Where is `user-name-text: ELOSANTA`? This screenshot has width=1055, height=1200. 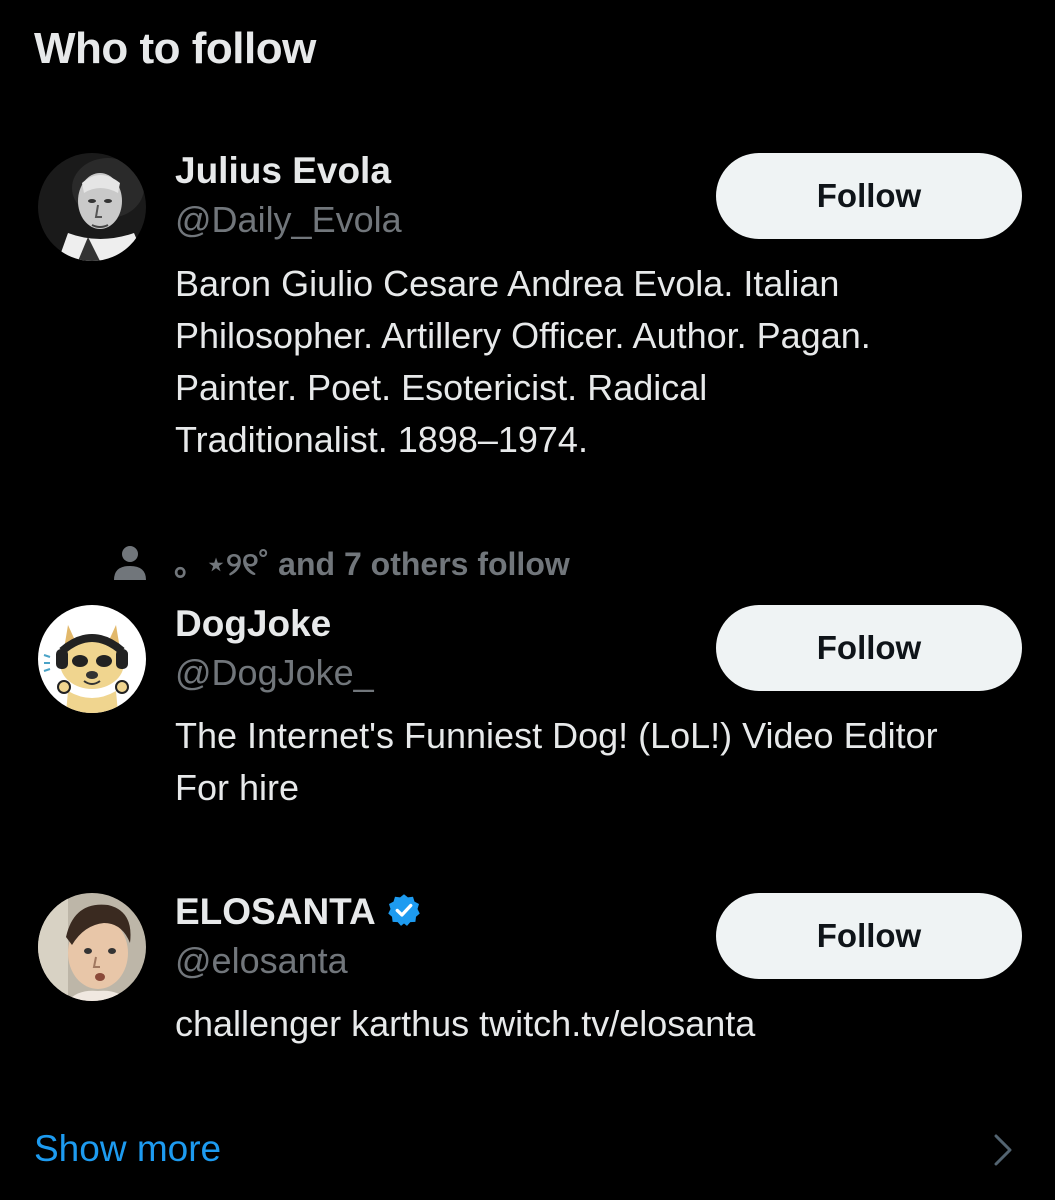 user-name-text: ELOSANTA is located at coordinates (275, 911).